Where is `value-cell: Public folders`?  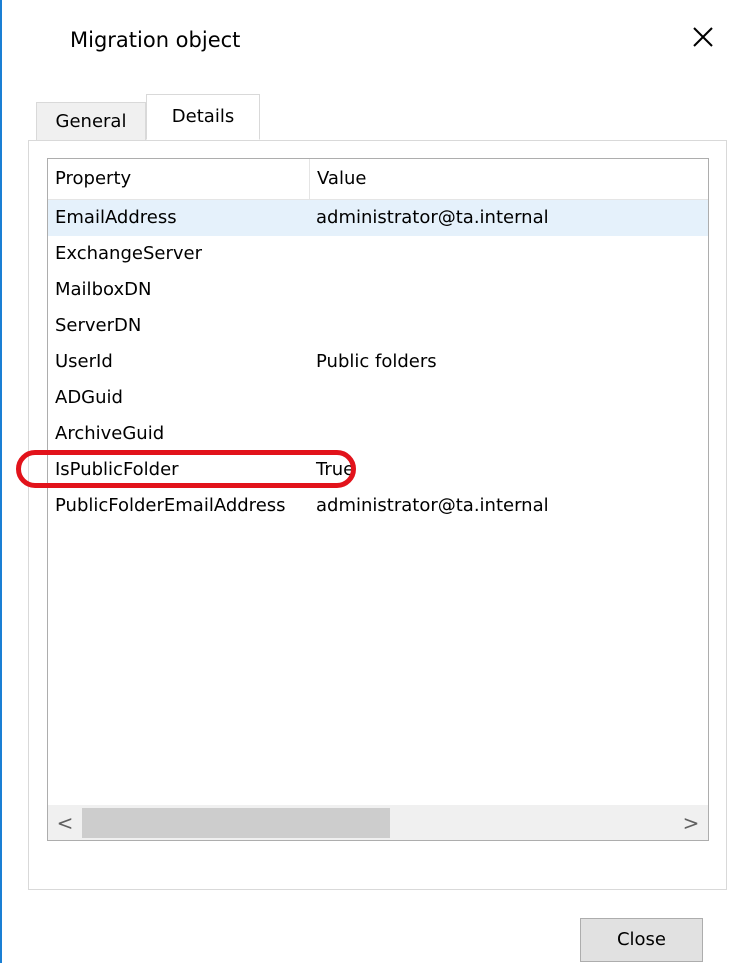
value-cell: Public folders is located at coordinates (376, 361).